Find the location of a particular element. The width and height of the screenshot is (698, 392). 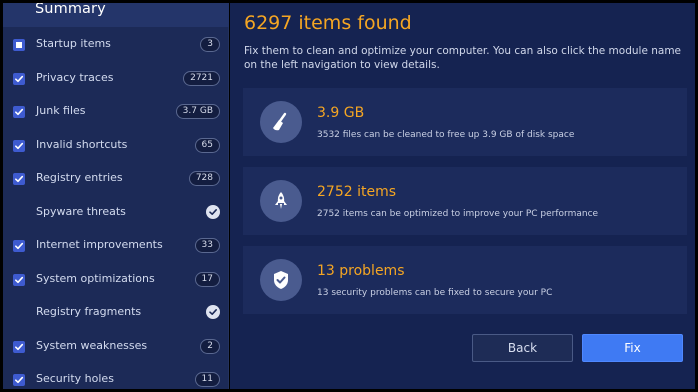

sidebar-item-label: Privacy traces is located at coordinates (75, 77).